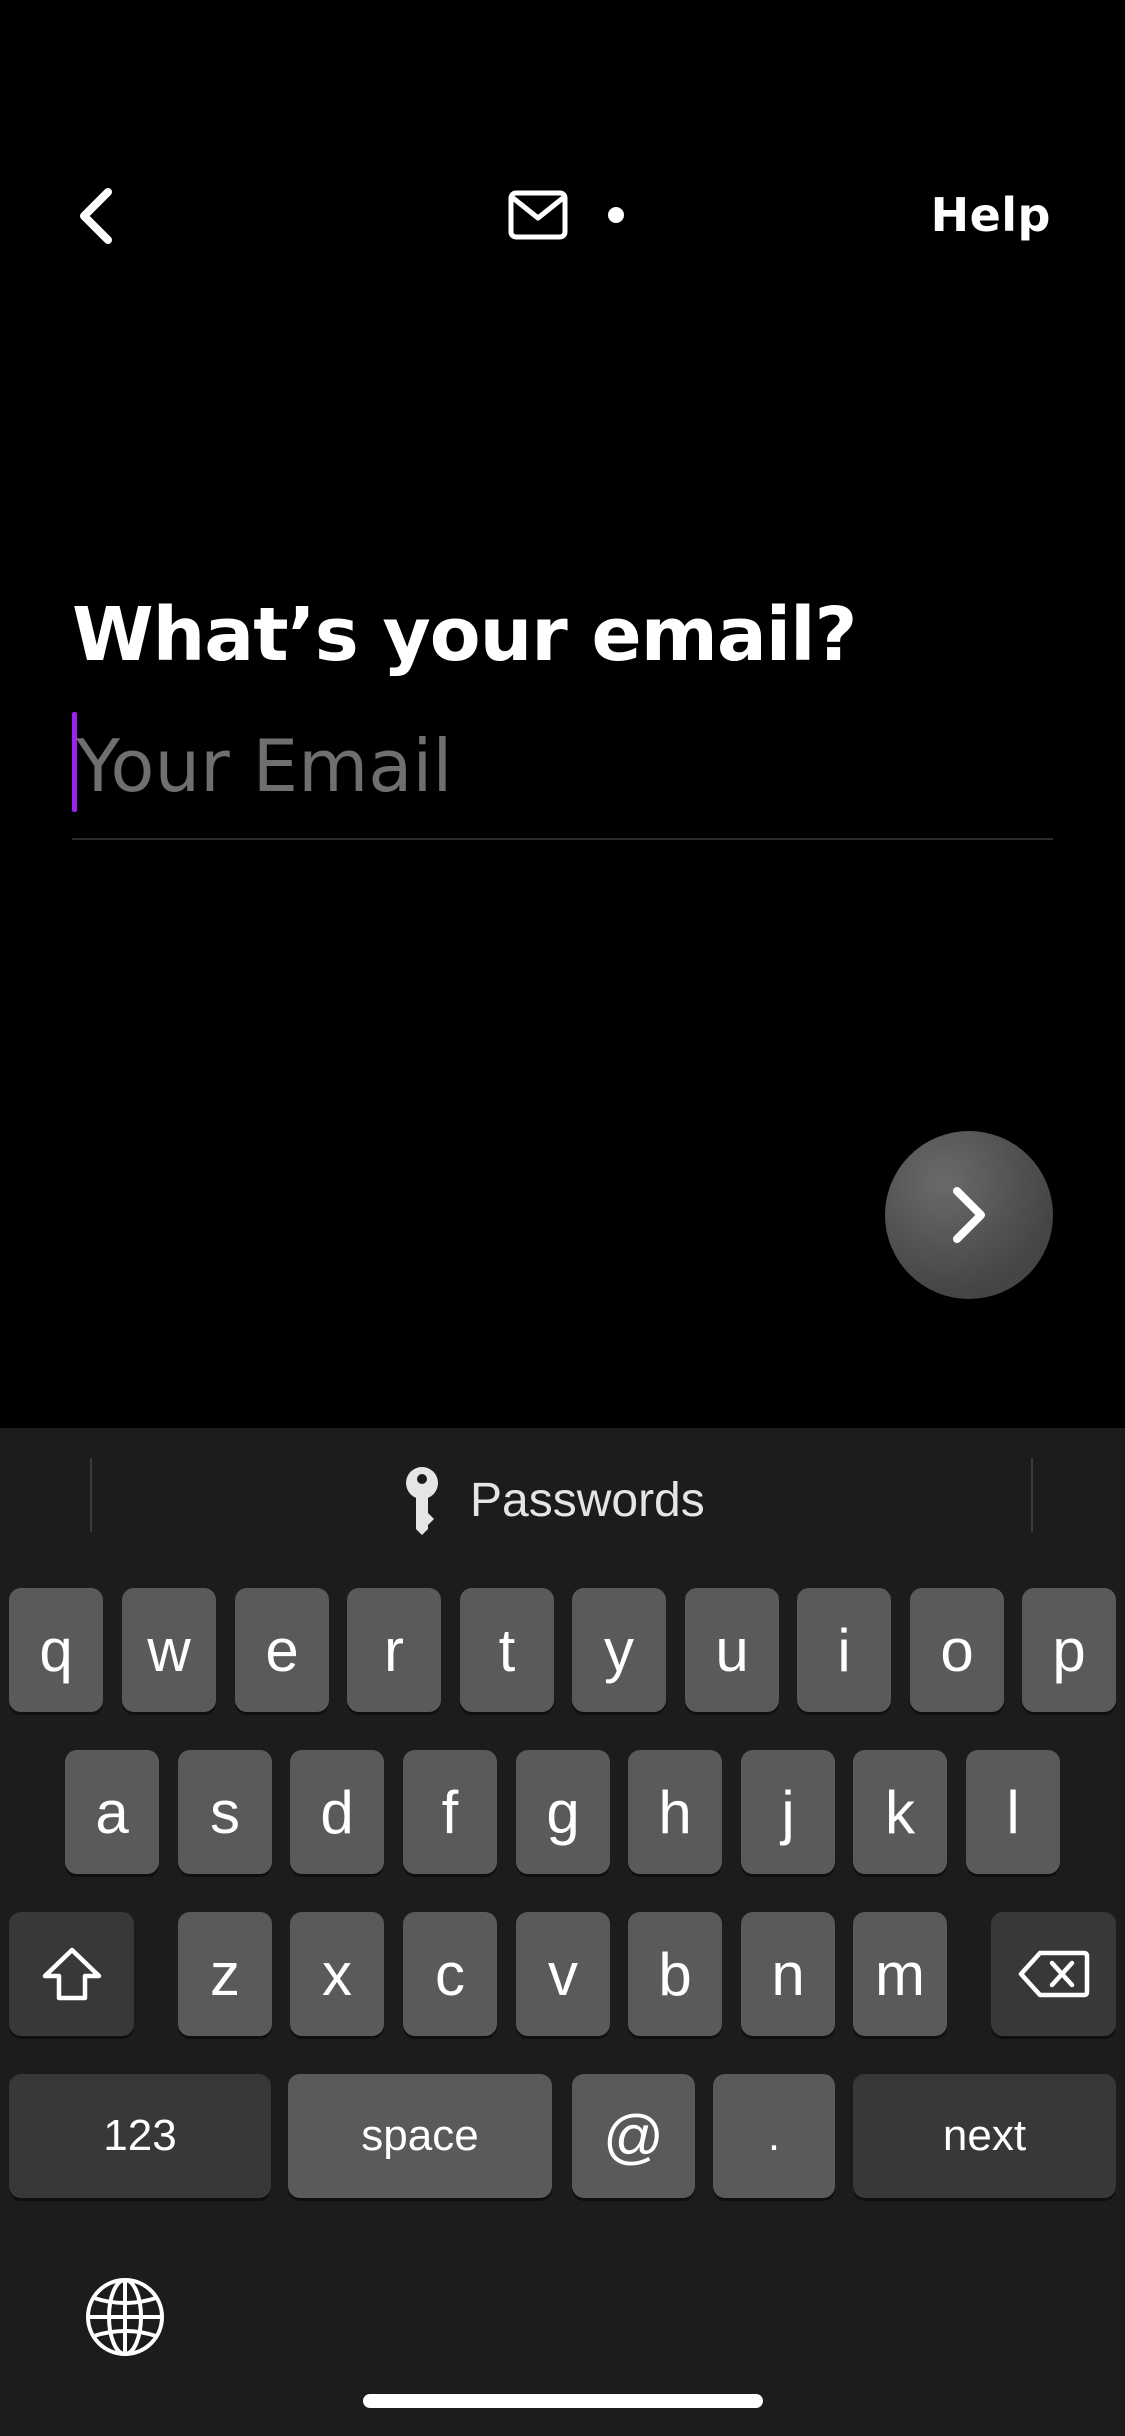  What do you see at coordinates (450, 1974) in the screenshot?
I see `key-c: c` at bounding box center [450, 1974].